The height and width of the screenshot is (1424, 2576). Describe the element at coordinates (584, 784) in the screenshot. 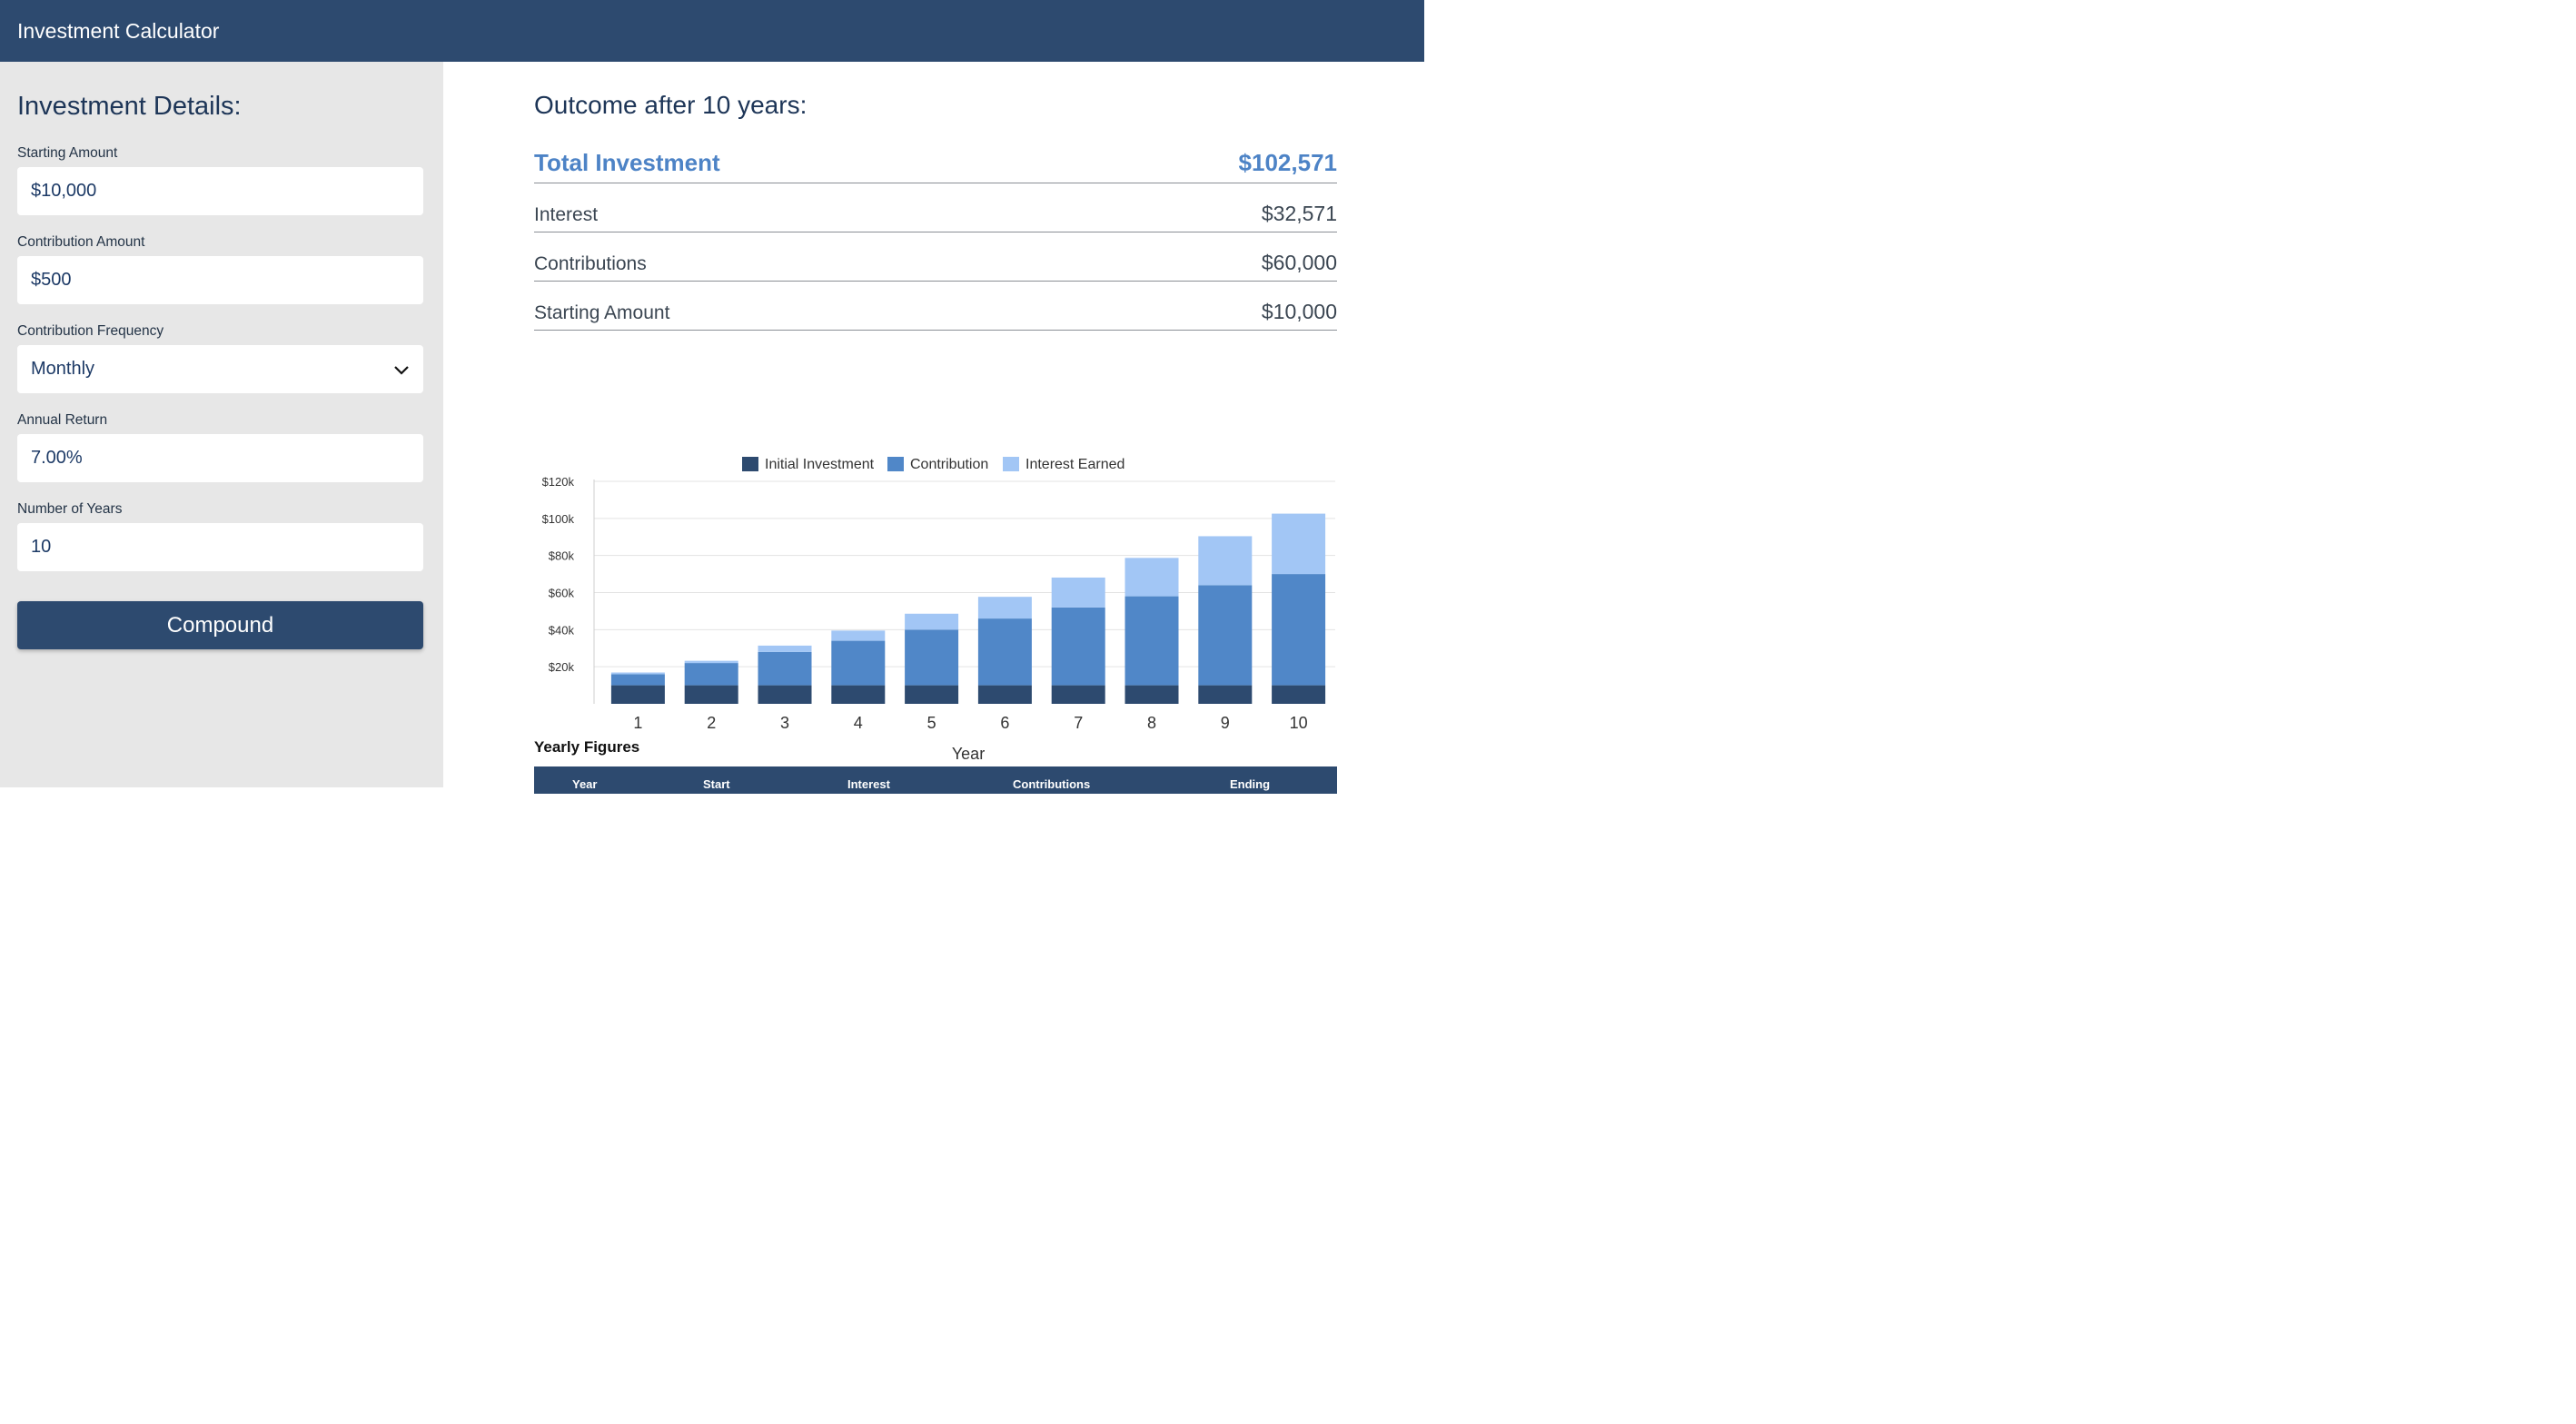

I see `col-header-year: Year` at that location.